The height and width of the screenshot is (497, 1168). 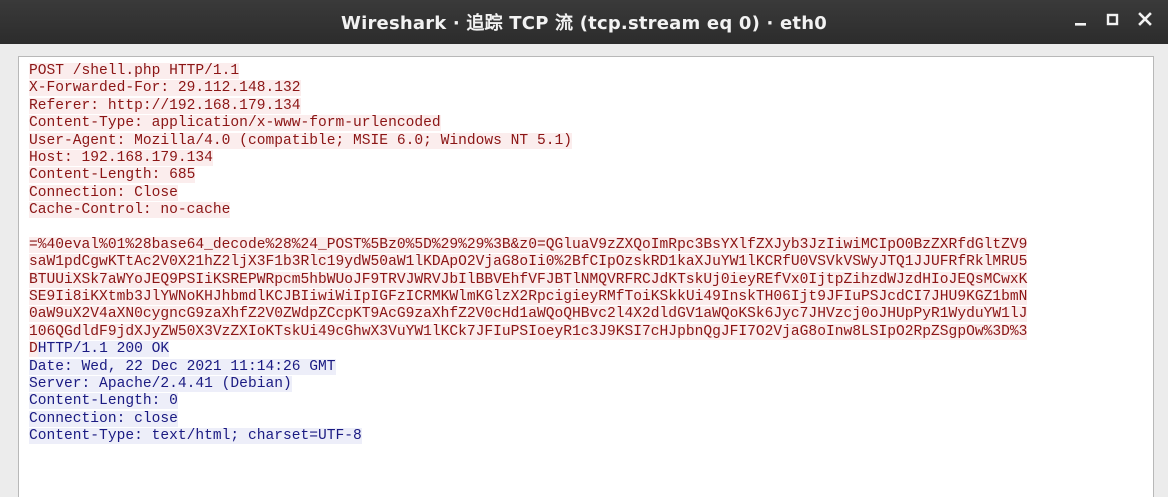 I want to click on client-text: Referer: http://192.168.179.134, so click(x=165, y=105).